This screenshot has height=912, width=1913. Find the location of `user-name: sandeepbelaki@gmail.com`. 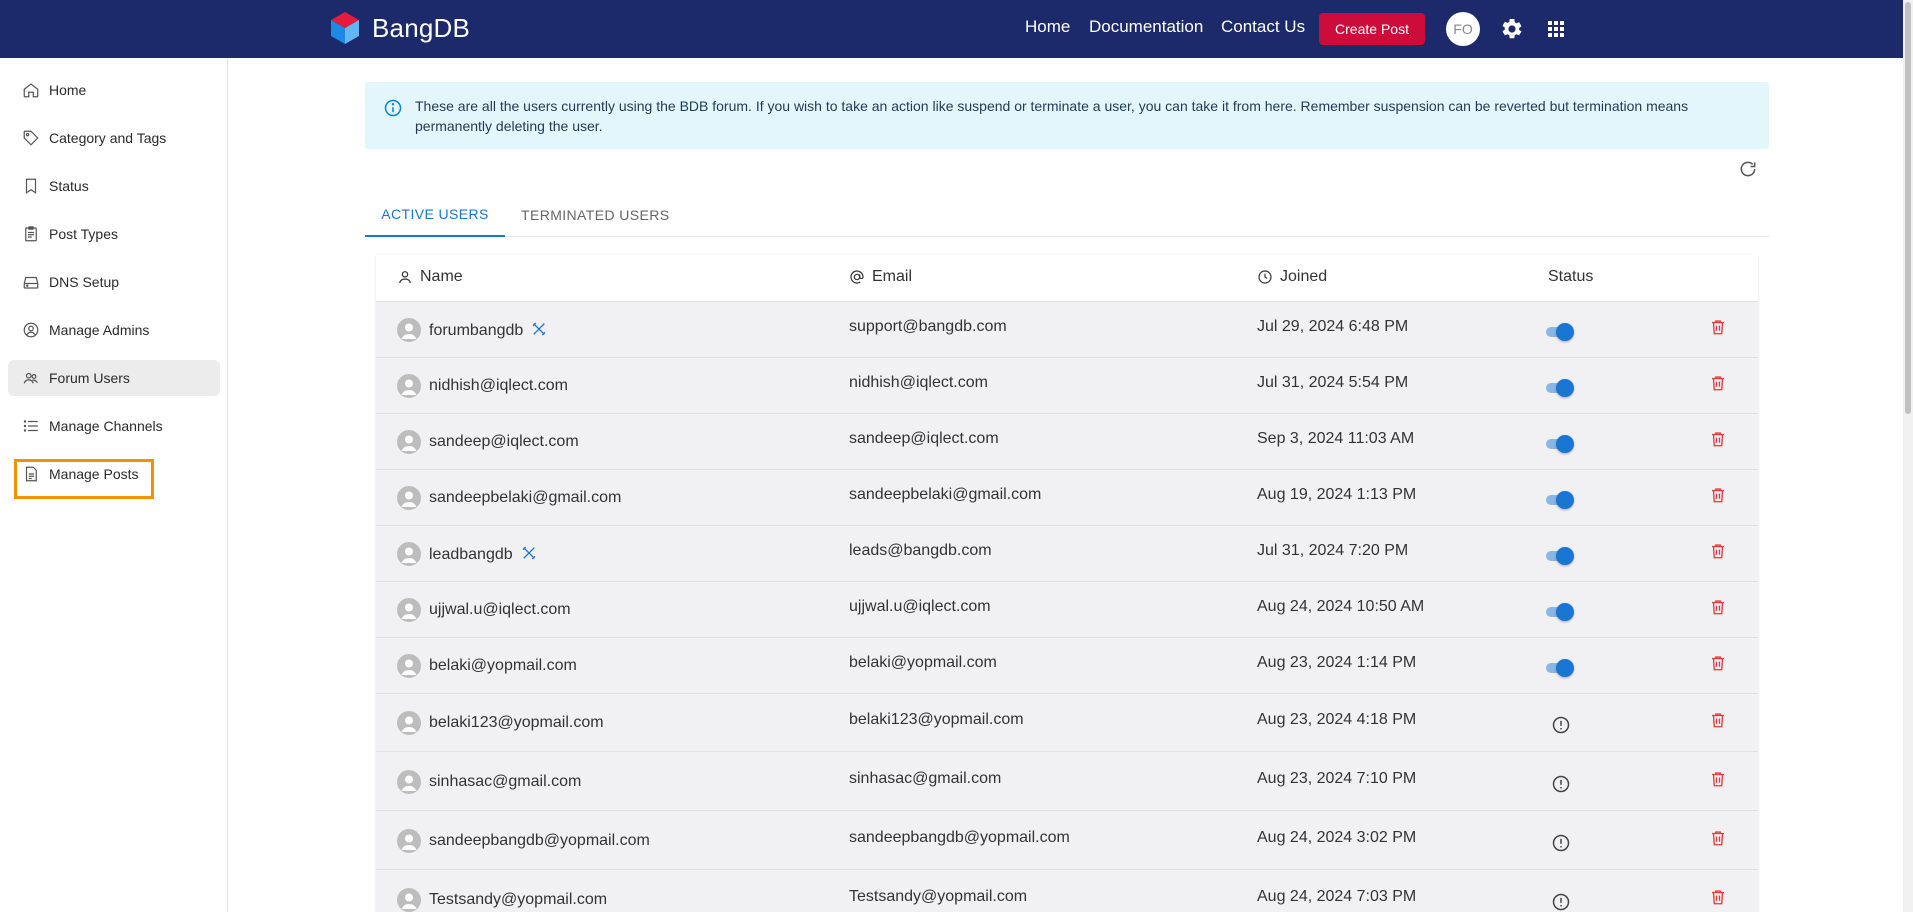

user-name: sandeepbelaki@gmail.com is located at coordinates (525, 498).